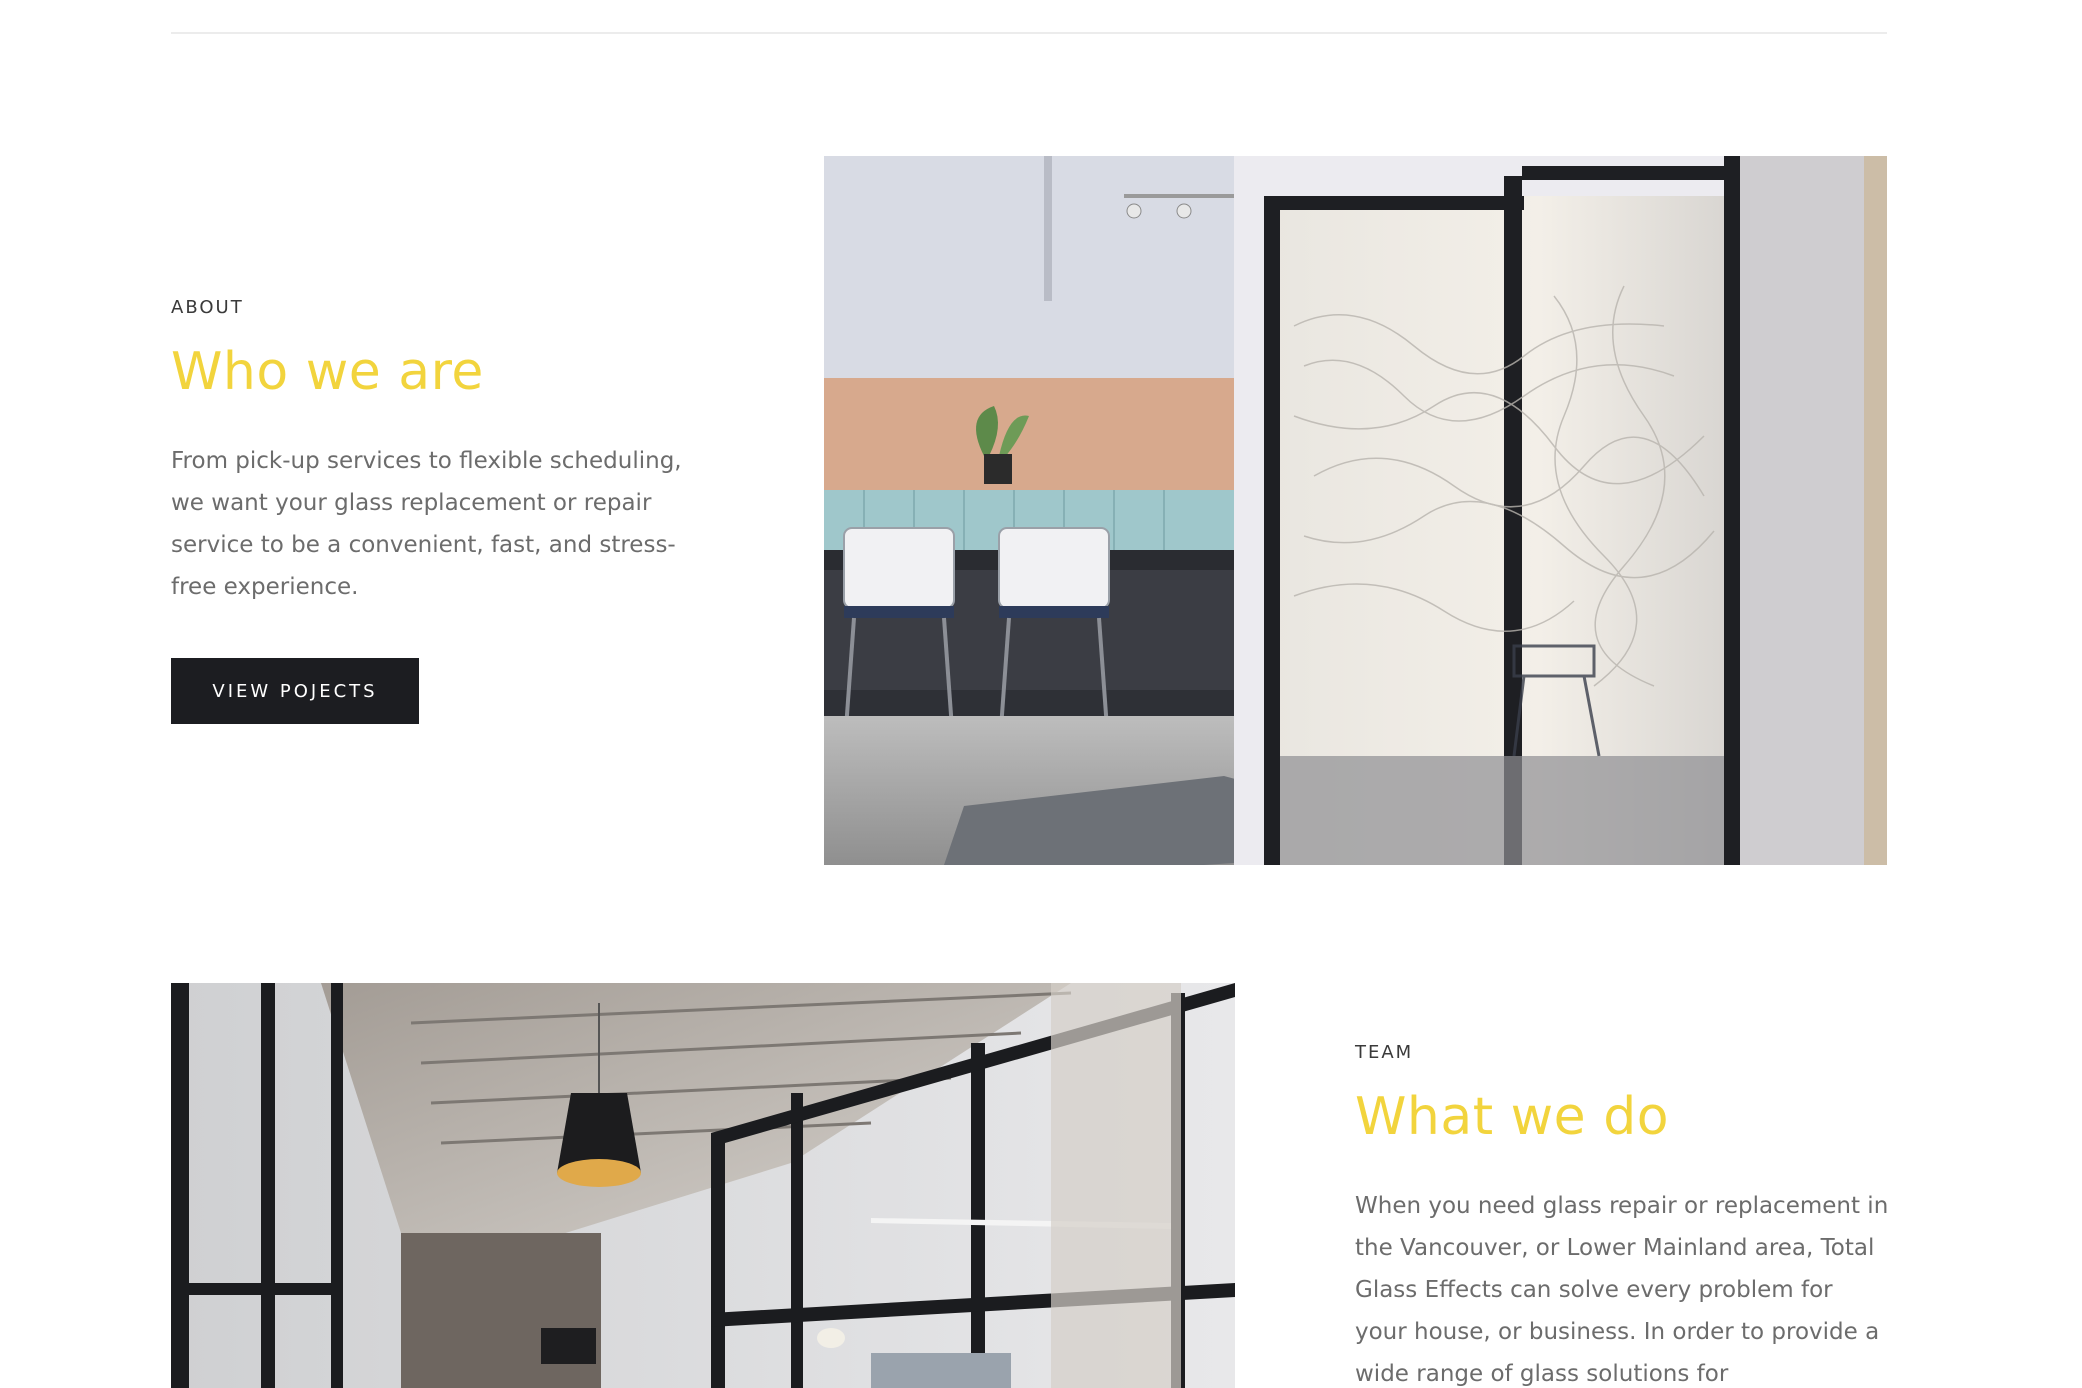 The image size is (2082, 1388). I want to click on glass-hallway-photo, so click(703, 1185).